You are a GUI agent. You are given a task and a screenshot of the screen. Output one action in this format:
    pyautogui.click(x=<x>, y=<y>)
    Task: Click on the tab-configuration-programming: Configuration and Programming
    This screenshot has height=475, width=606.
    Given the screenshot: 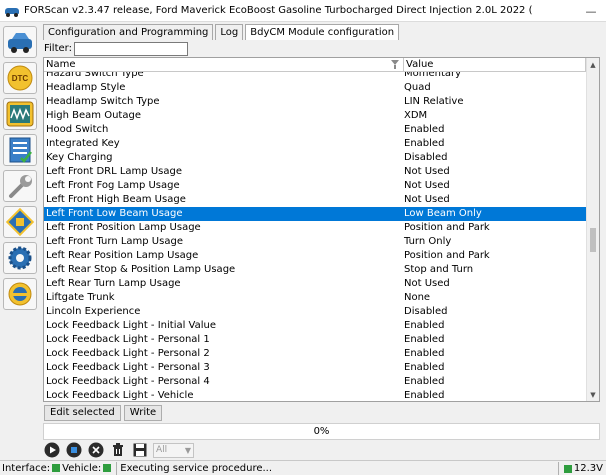 What is the action you would take?
    pyautogui.click(x=128, y=32)
    